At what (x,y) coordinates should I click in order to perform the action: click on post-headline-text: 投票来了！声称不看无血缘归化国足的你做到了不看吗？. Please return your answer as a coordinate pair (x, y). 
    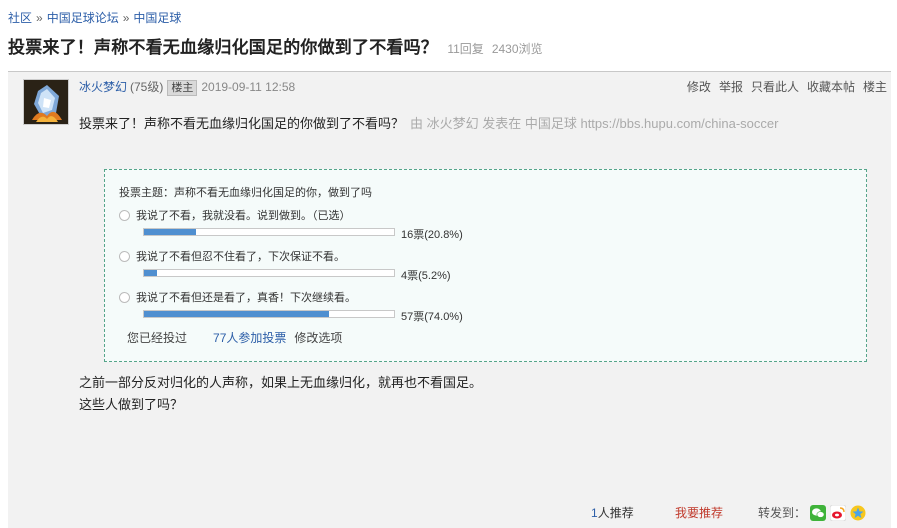
    Looking at the image, I should click on (242, 123).